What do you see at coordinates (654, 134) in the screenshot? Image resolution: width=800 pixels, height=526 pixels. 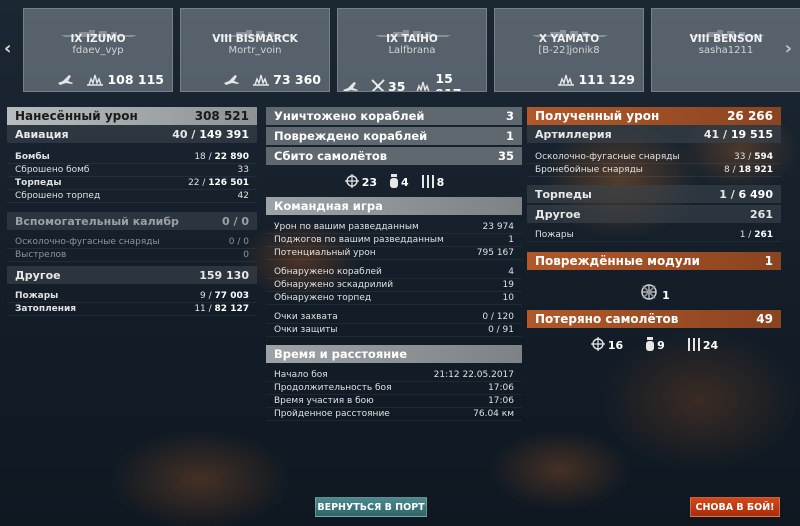 I see `artillery-header: Артиллерия 41 / 19 515` at bounding box center [654, 134].